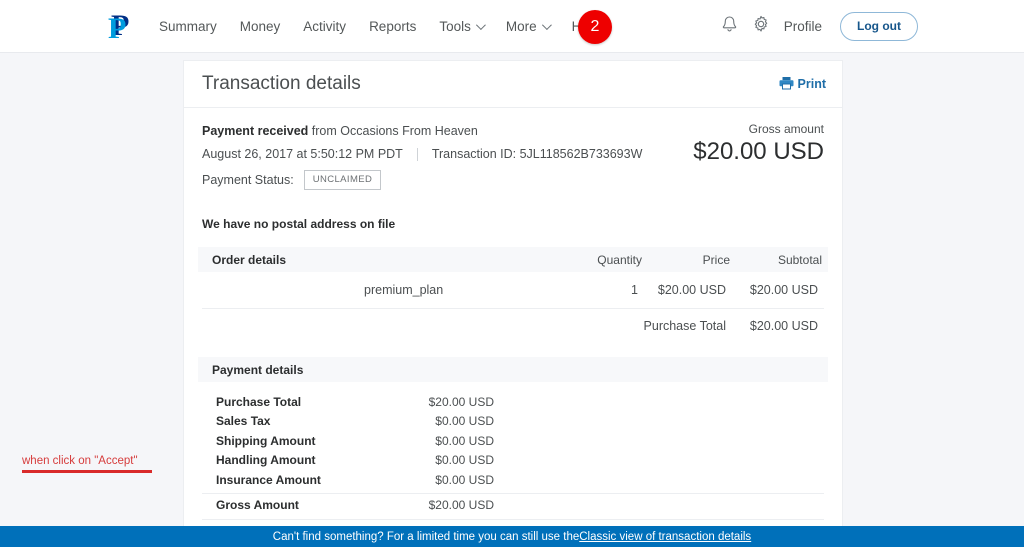 The width and height of the screenshot is (1024, 547). I want to click on nav-item-reports: Reports, so click(392, 26).